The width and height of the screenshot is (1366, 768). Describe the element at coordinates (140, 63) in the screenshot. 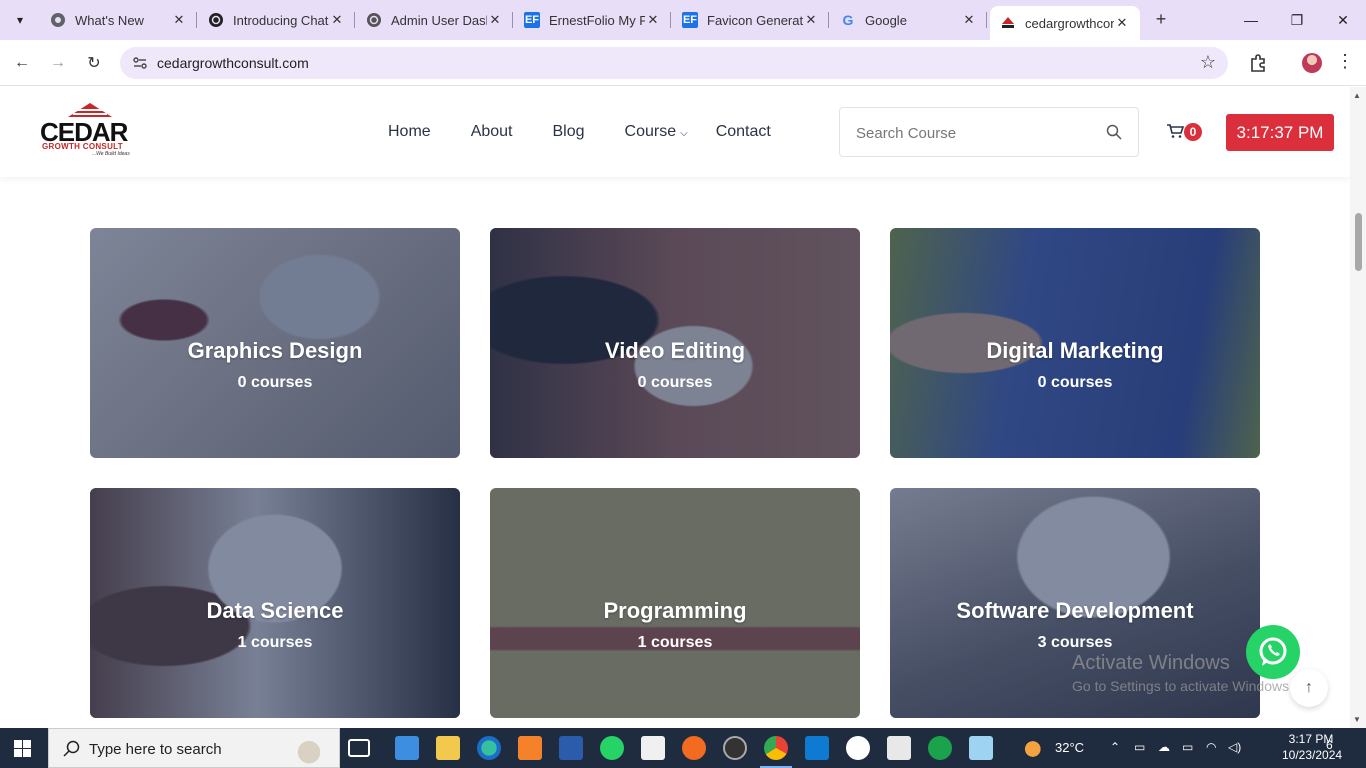

I see `site-info-icon` at that location.